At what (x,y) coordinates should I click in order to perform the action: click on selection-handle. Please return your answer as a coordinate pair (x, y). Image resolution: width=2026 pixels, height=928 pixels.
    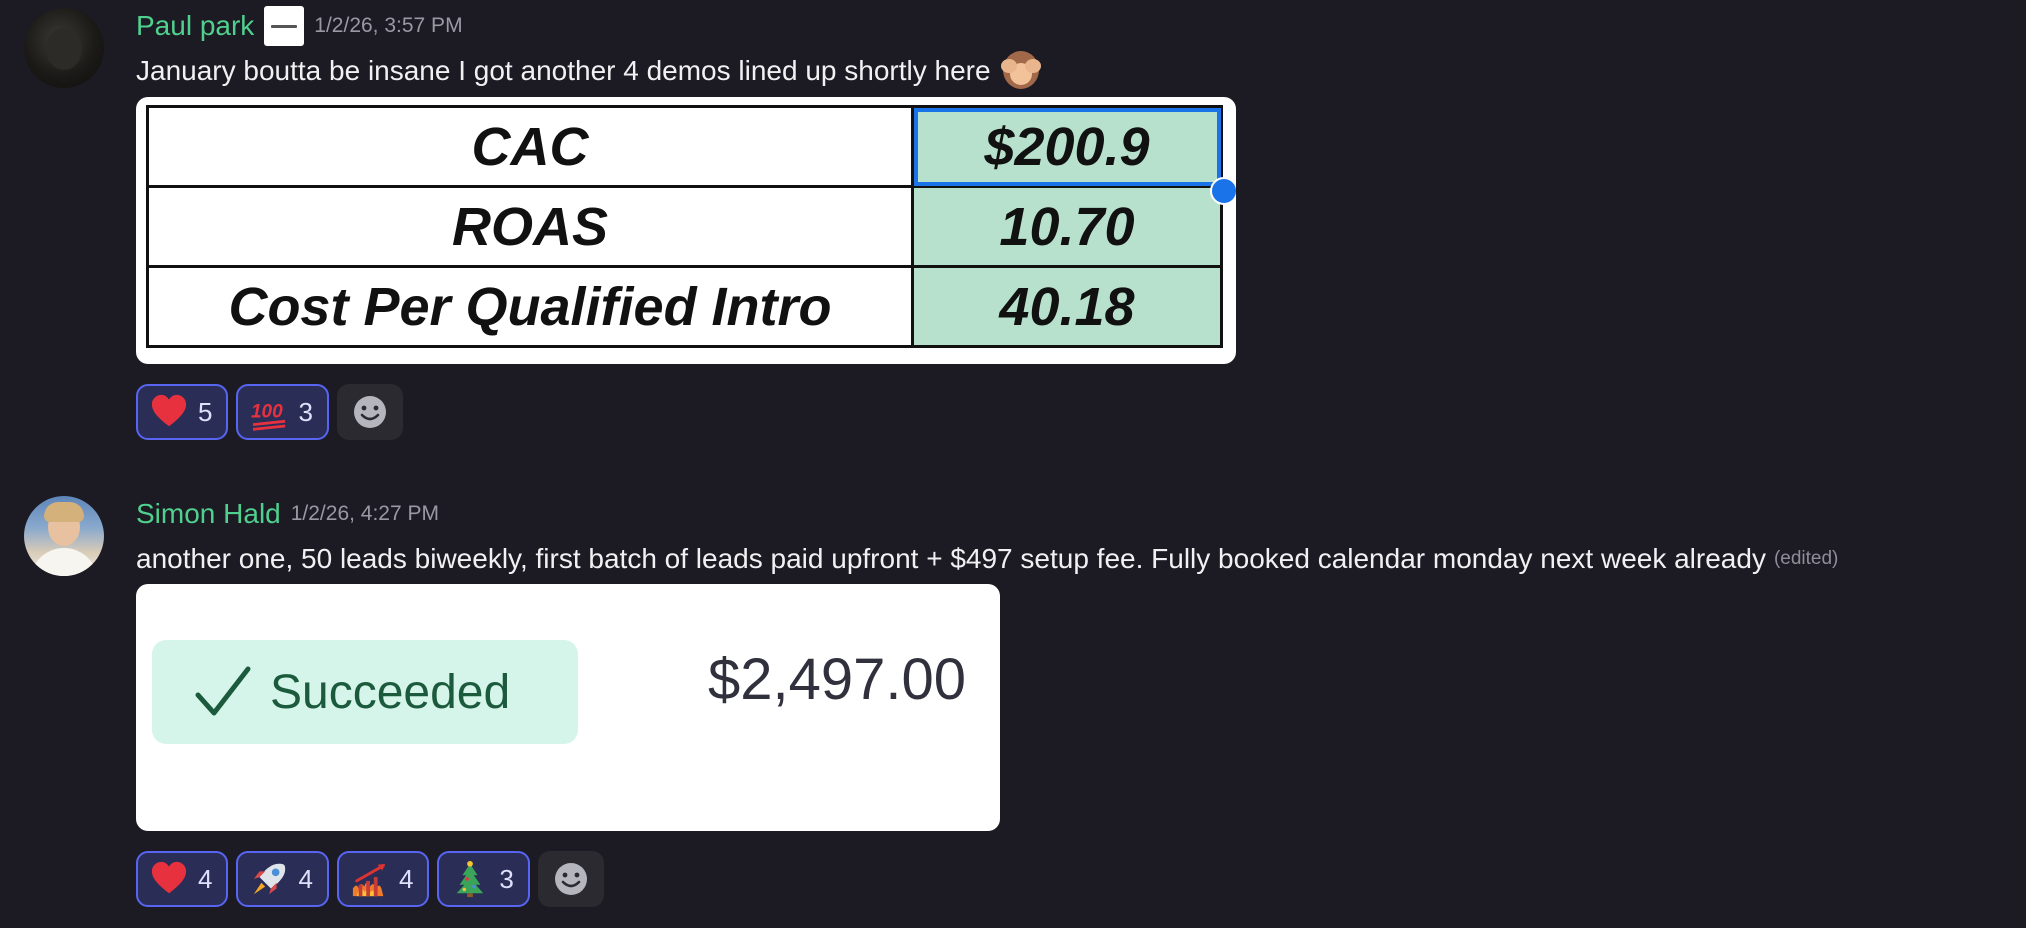
    Looking at the image, I should click on (1223, 191).